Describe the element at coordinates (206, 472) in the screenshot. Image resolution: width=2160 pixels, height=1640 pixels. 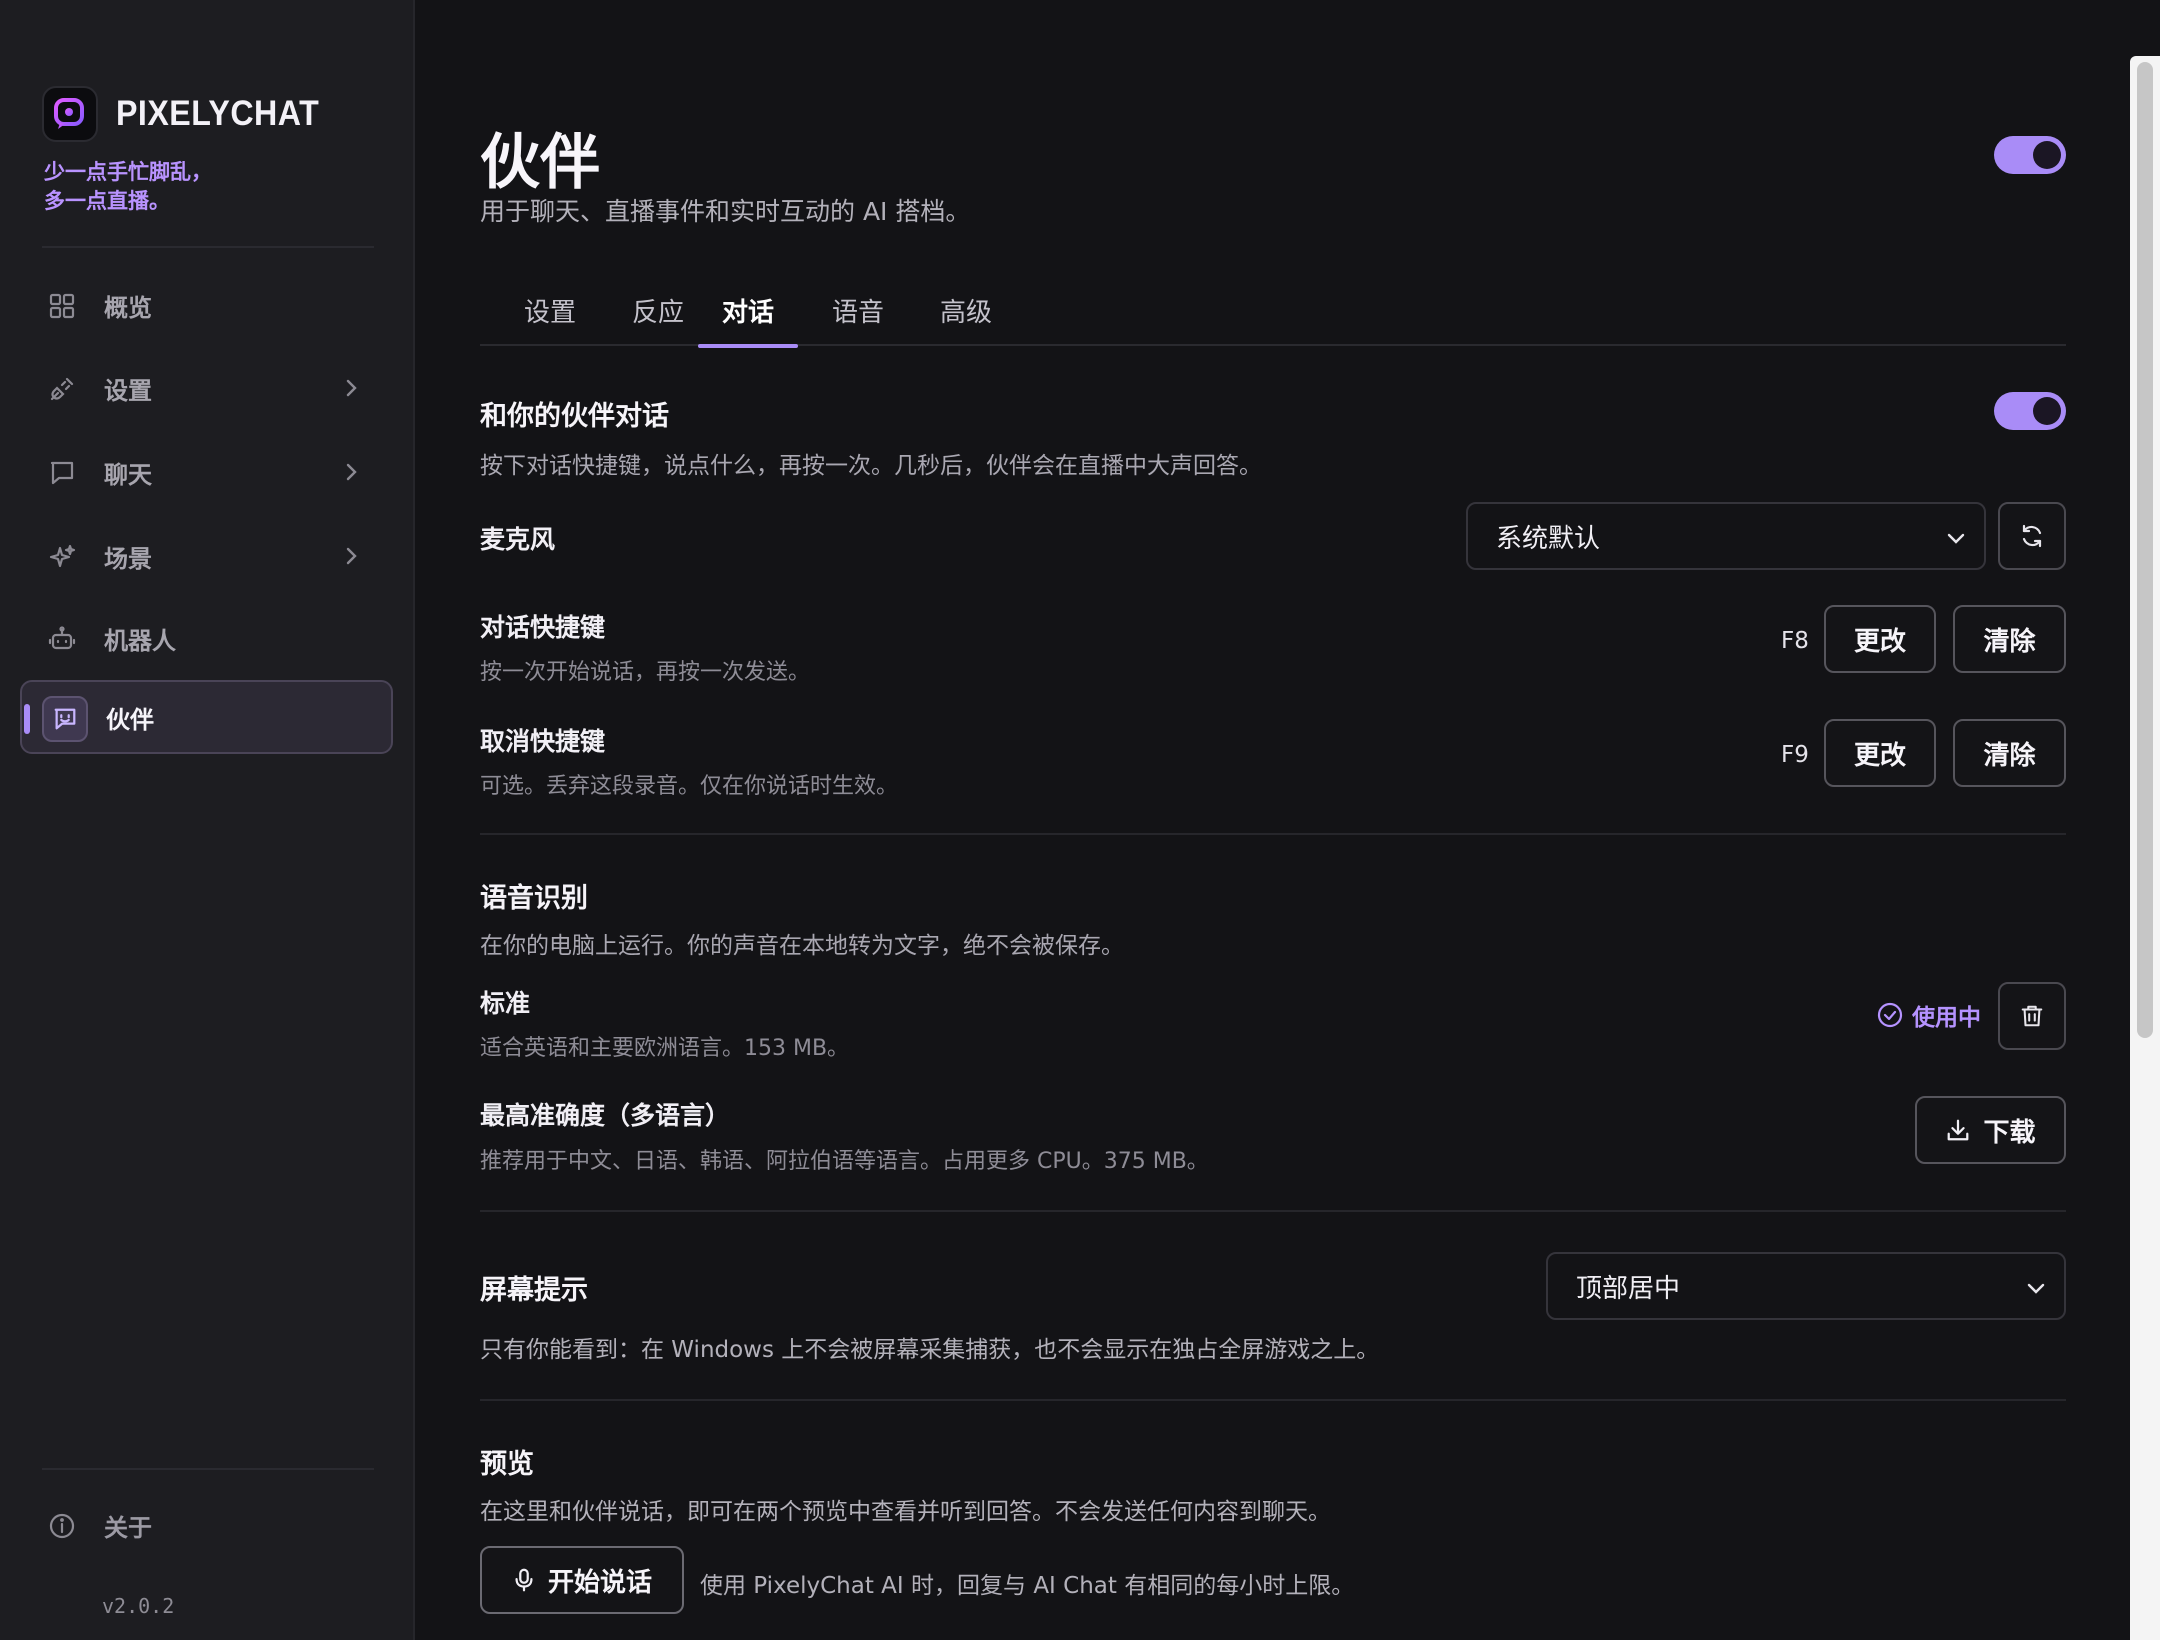
I see `sidebar-item-chat: 聊天` at that location.